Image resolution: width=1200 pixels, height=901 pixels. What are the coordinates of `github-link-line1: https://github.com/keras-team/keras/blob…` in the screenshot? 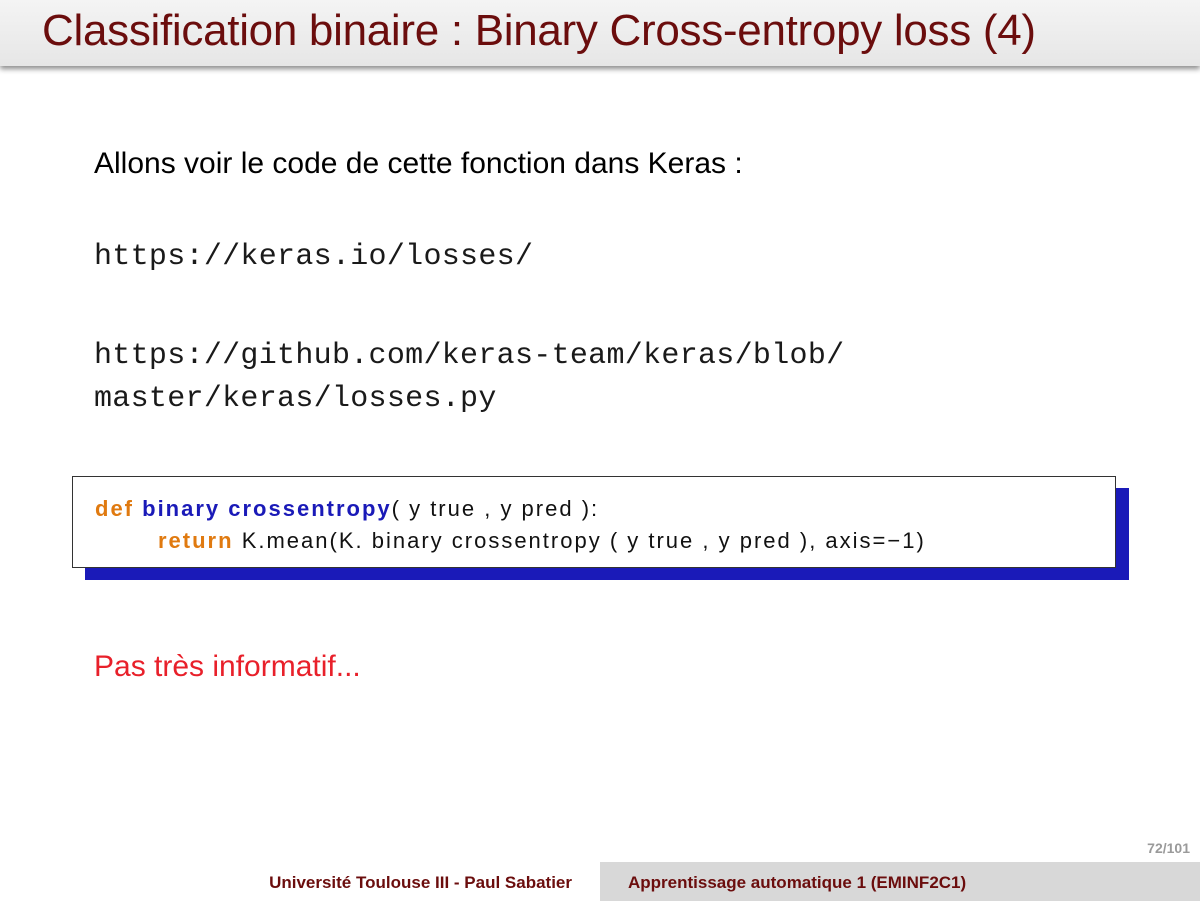 It's located at (469, 356).